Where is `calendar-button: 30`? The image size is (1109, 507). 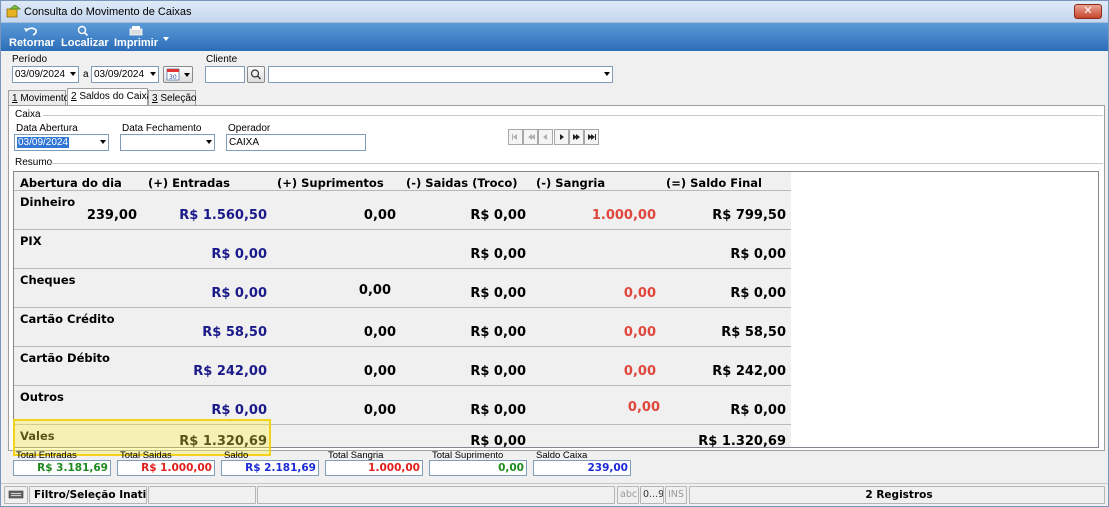 calendar-button: 30 is located at coordinates (178, 74).